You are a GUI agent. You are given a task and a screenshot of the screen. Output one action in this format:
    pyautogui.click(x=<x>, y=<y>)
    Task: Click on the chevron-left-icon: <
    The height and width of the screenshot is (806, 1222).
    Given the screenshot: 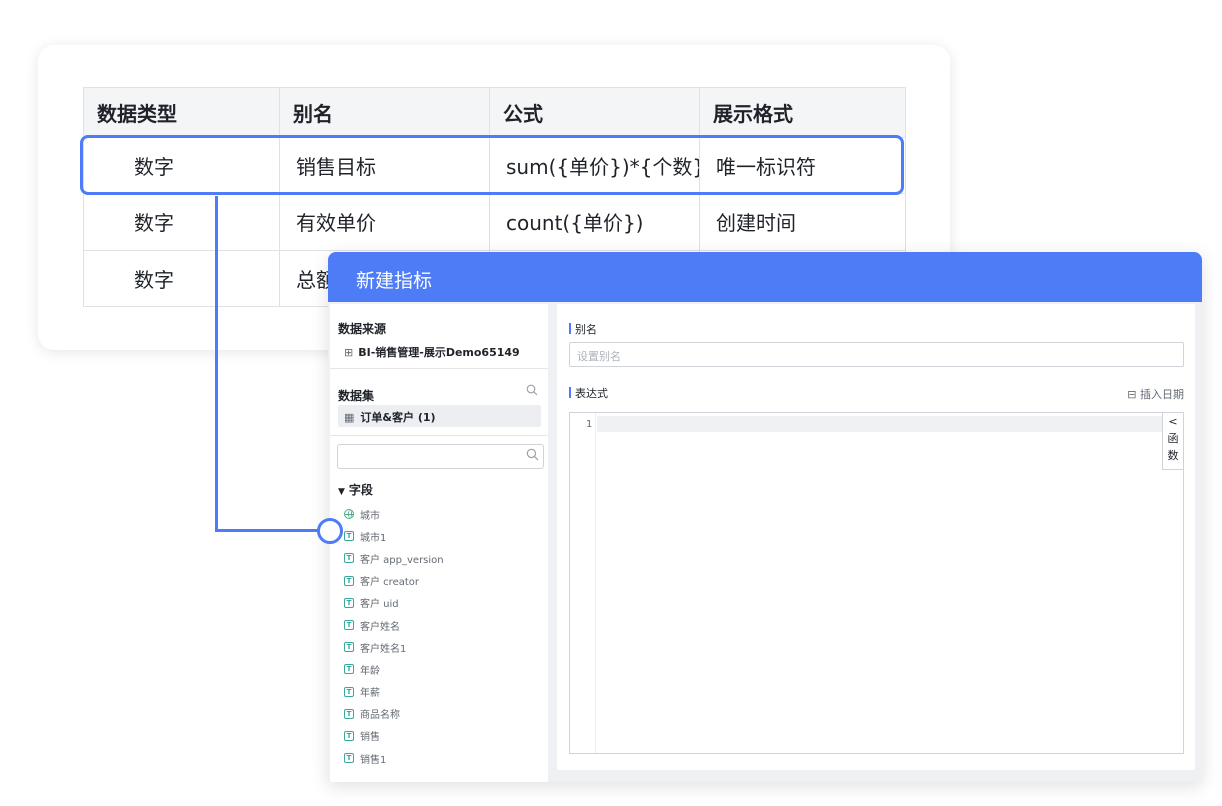 What is the action you would take?
    pyautogui.click(x=1173, y=421)
    